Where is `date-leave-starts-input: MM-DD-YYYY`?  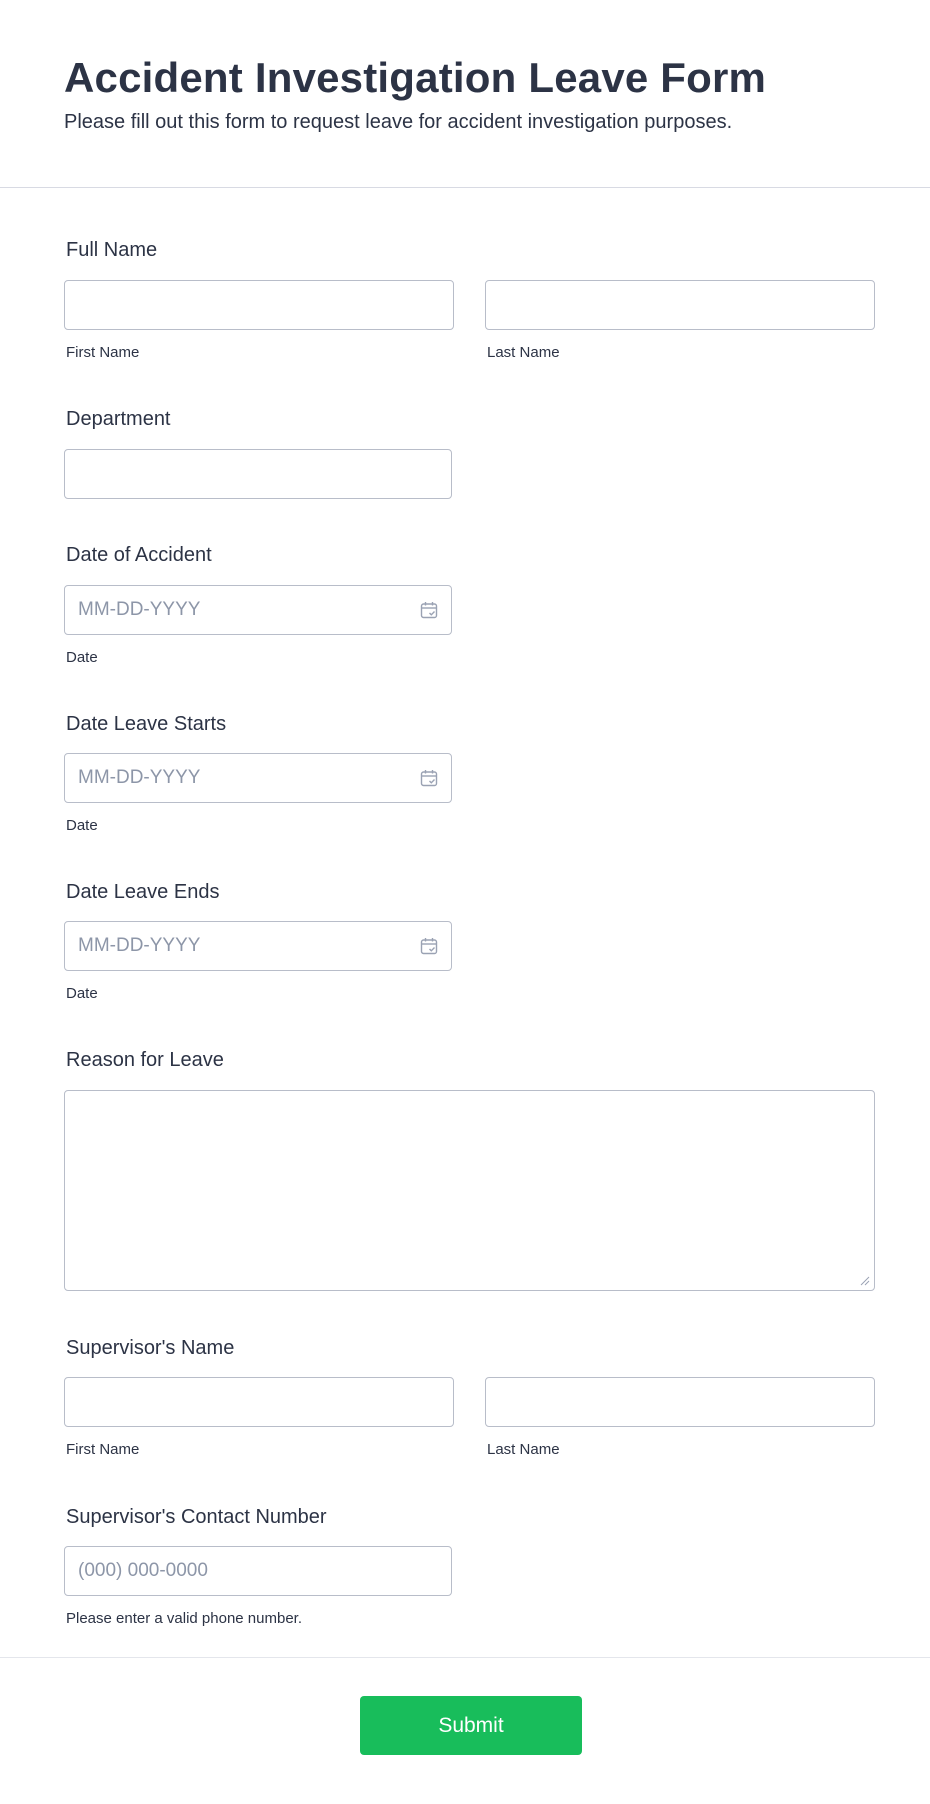
date-leave-starts-input: MM-DD-YYYY is located at coordinates (258, 778).